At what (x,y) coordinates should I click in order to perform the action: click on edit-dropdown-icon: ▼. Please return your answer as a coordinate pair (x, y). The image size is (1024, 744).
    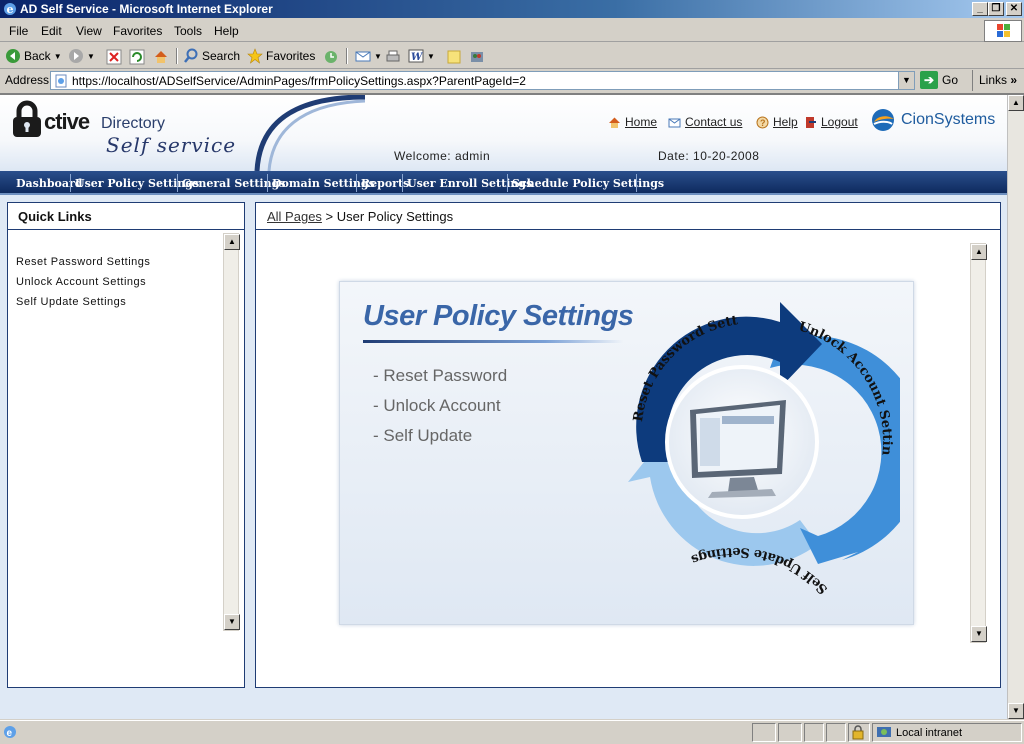
    Looking at the image, I should click on (431, 56).